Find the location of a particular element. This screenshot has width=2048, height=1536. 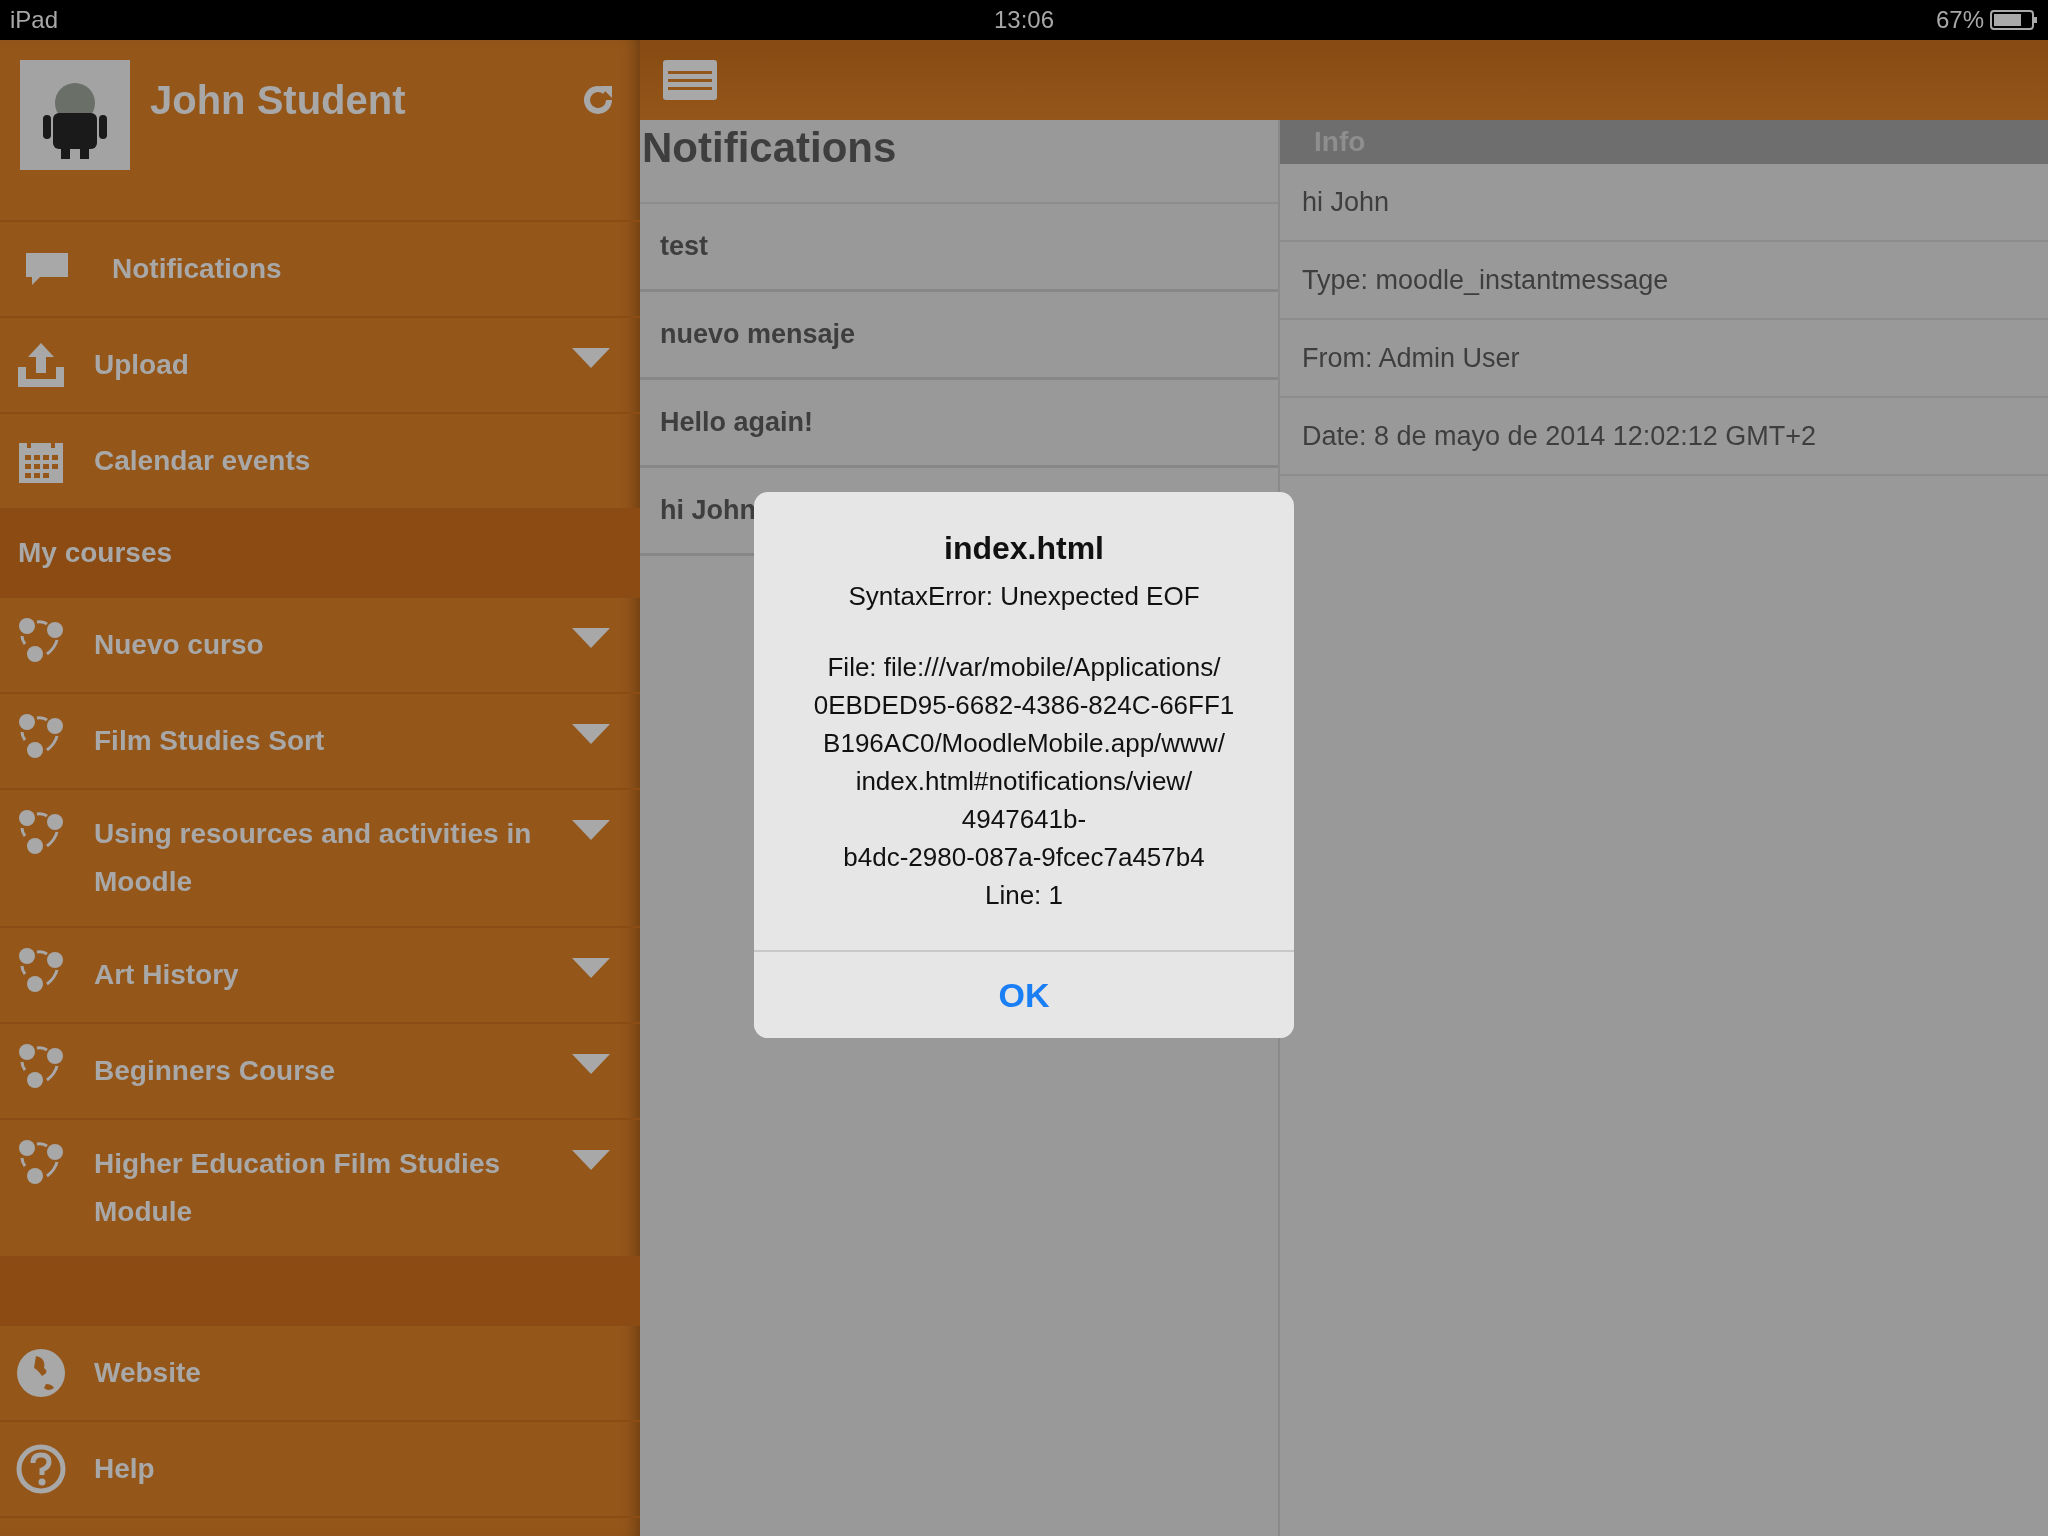

alert-detail-line: Line: 1 is located at coordinates (1024, 895).